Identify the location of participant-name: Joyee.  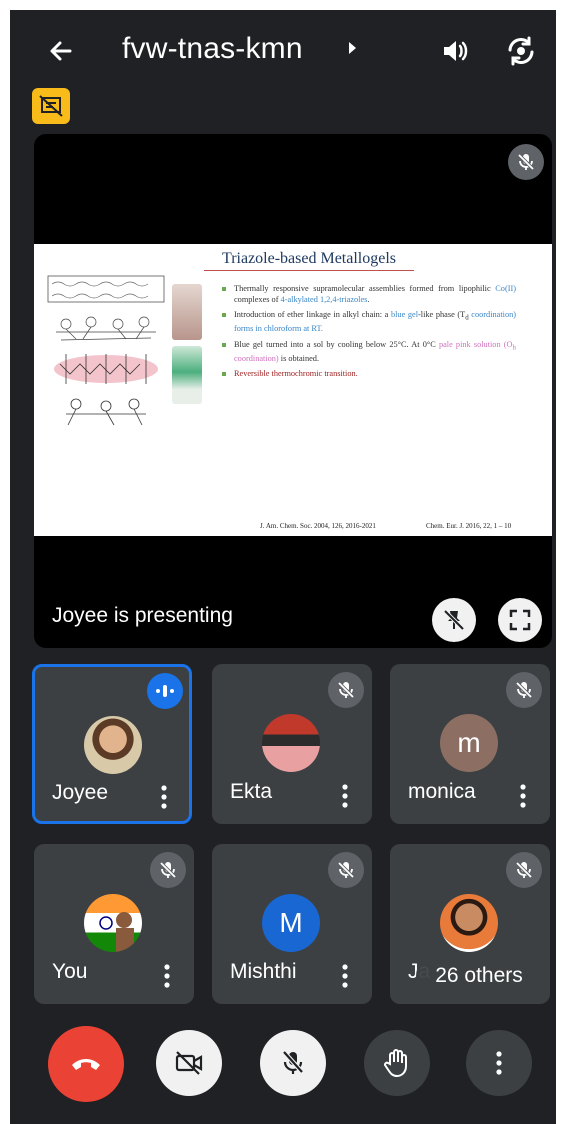
(80, 792).